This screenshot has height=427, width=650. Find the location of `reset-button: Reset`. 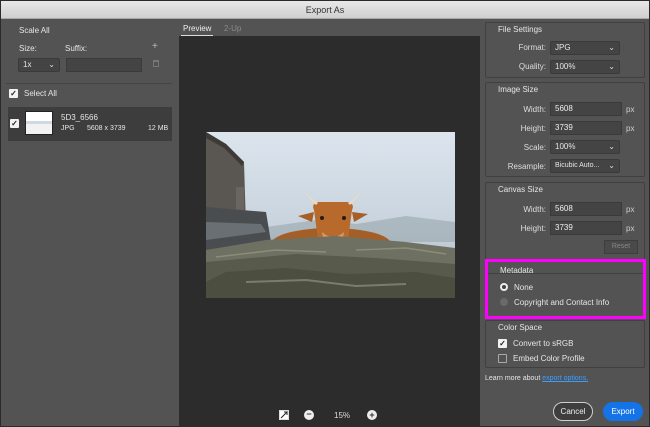

reset-button: Reset is located at coordinates (621, 247).